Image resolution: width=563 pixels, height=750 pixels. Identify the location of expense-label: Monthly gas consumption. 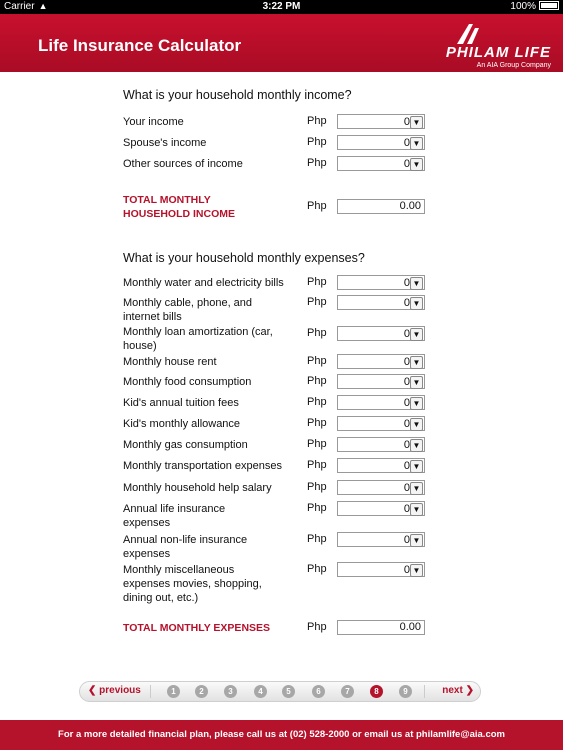
(185, 445).